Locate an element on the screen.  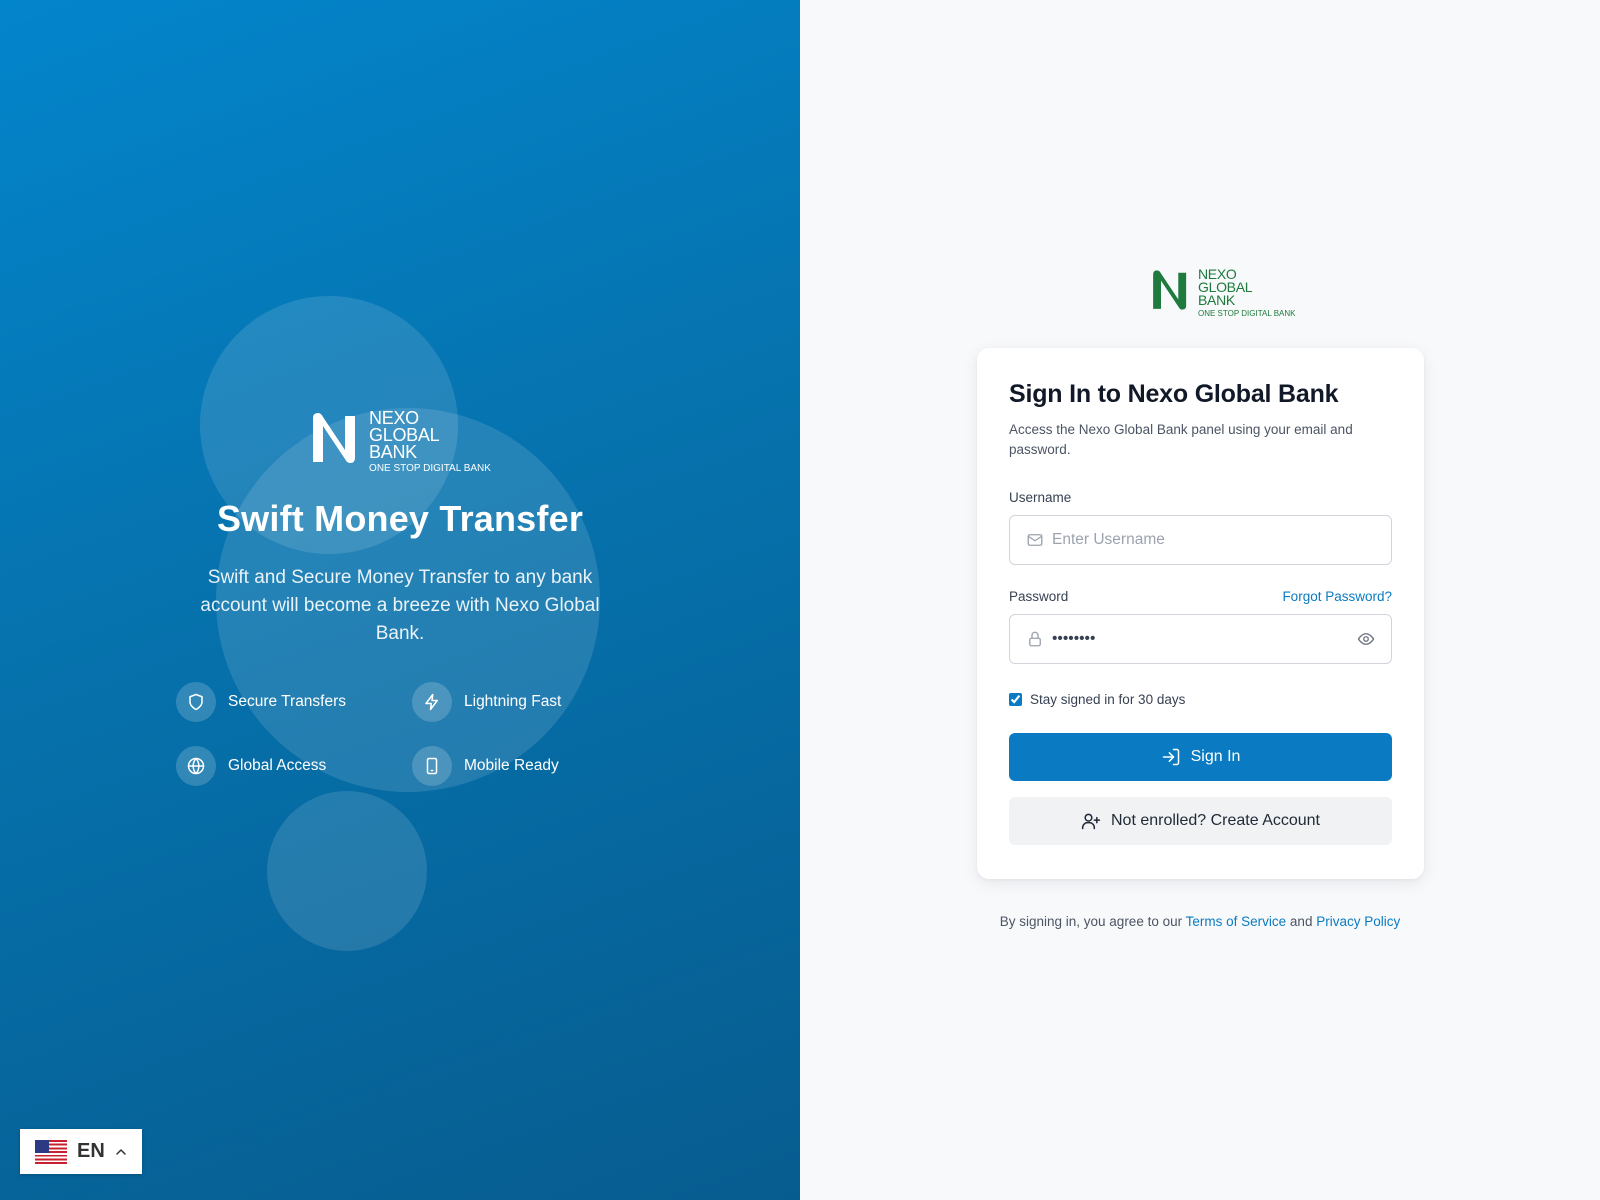
stay-signed-in-label: Stay signed in for 30 days is located at coordinates (1108, 699).